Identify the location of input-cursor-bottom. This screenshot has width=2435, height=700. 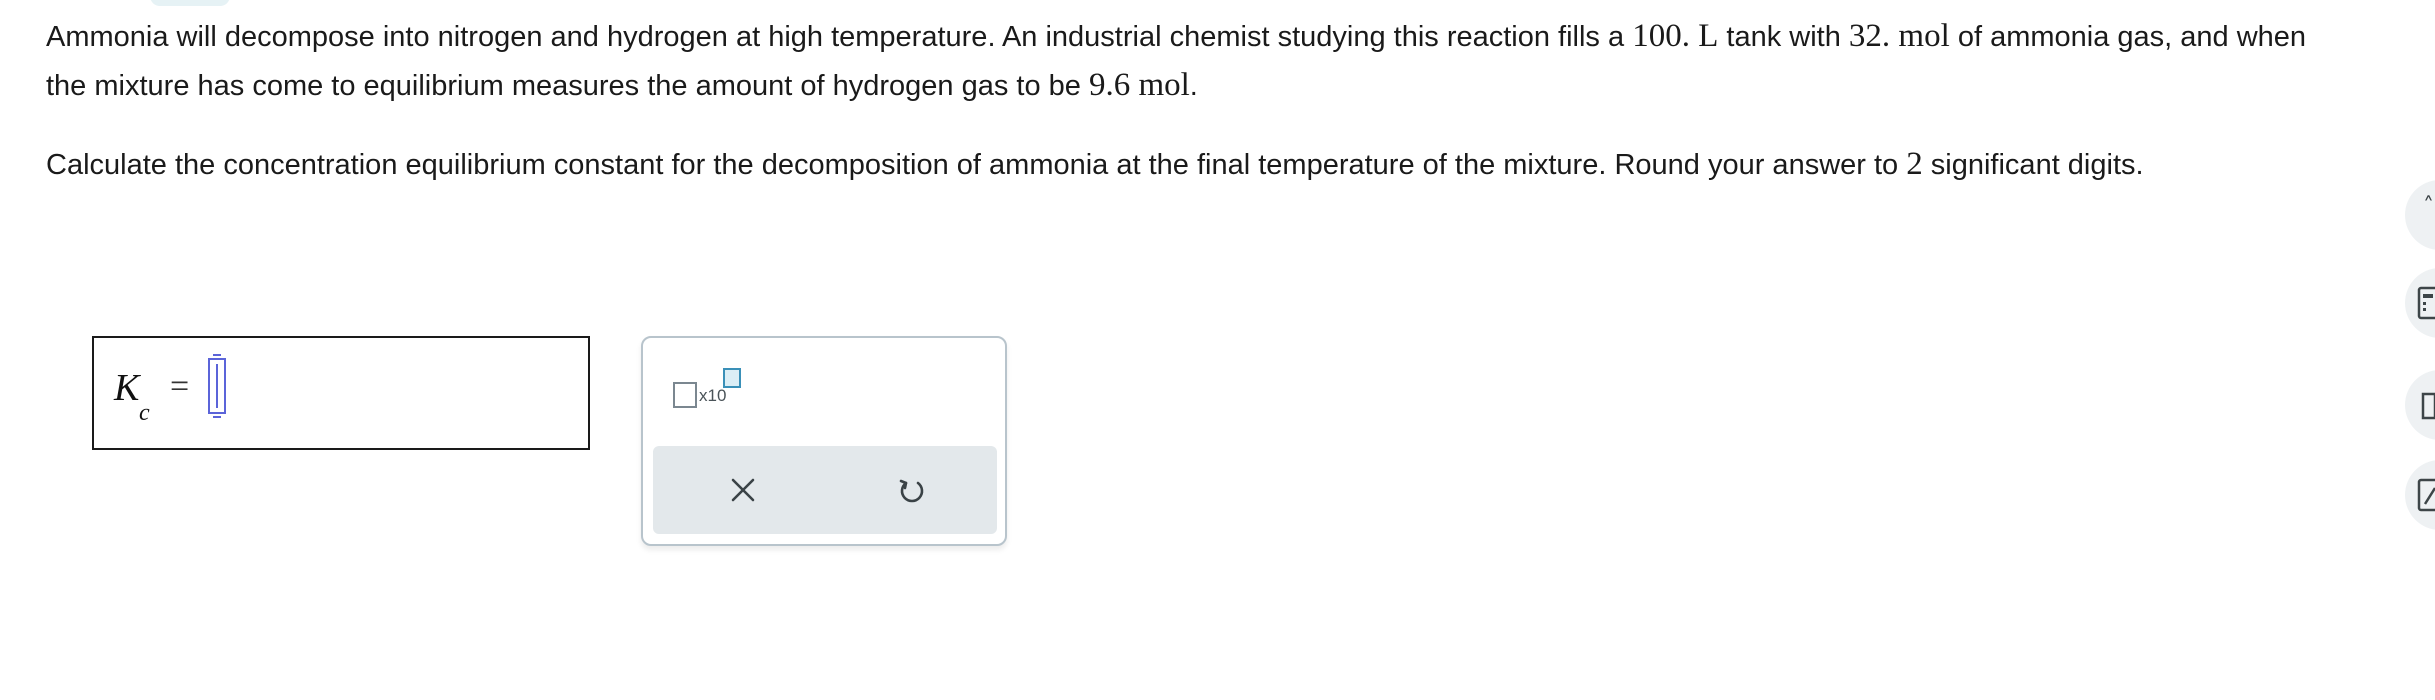
(217, 417).